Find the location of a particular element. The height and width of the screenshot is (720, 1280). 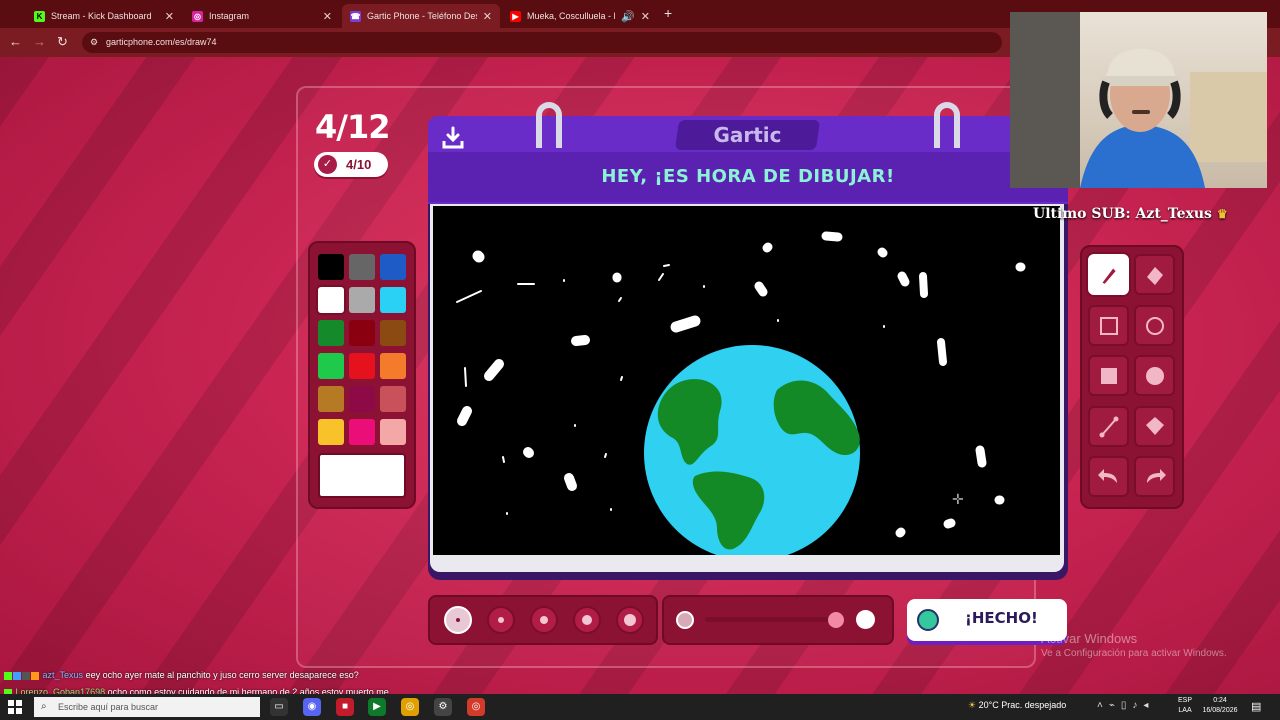

new-tab-button: + is located at coordinates (668, 13).